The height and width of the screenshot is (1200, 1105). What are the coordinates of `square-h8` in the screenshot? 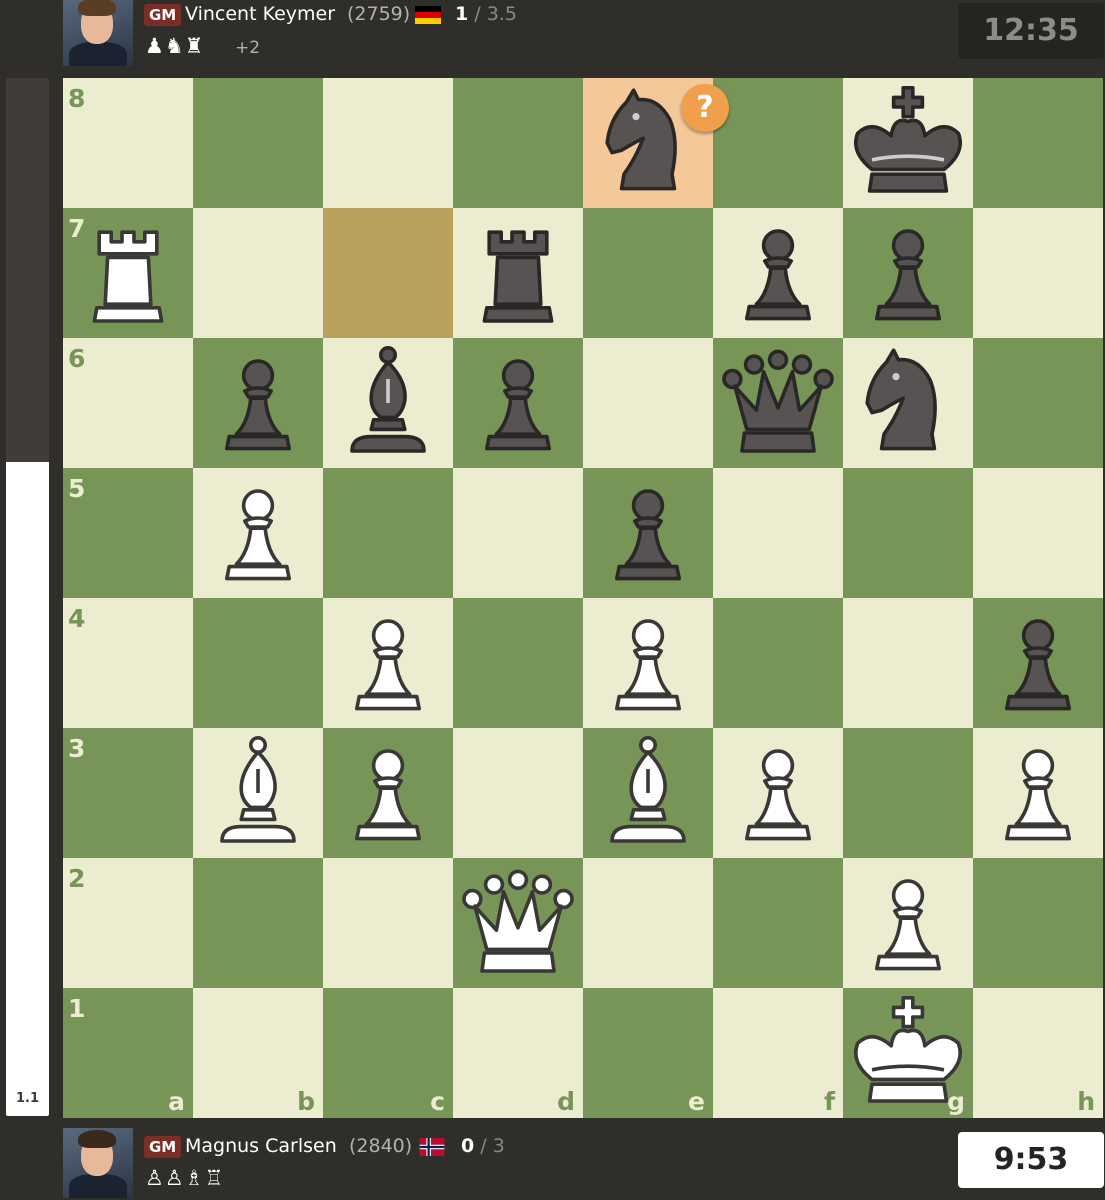 It's located at (1038, 143).